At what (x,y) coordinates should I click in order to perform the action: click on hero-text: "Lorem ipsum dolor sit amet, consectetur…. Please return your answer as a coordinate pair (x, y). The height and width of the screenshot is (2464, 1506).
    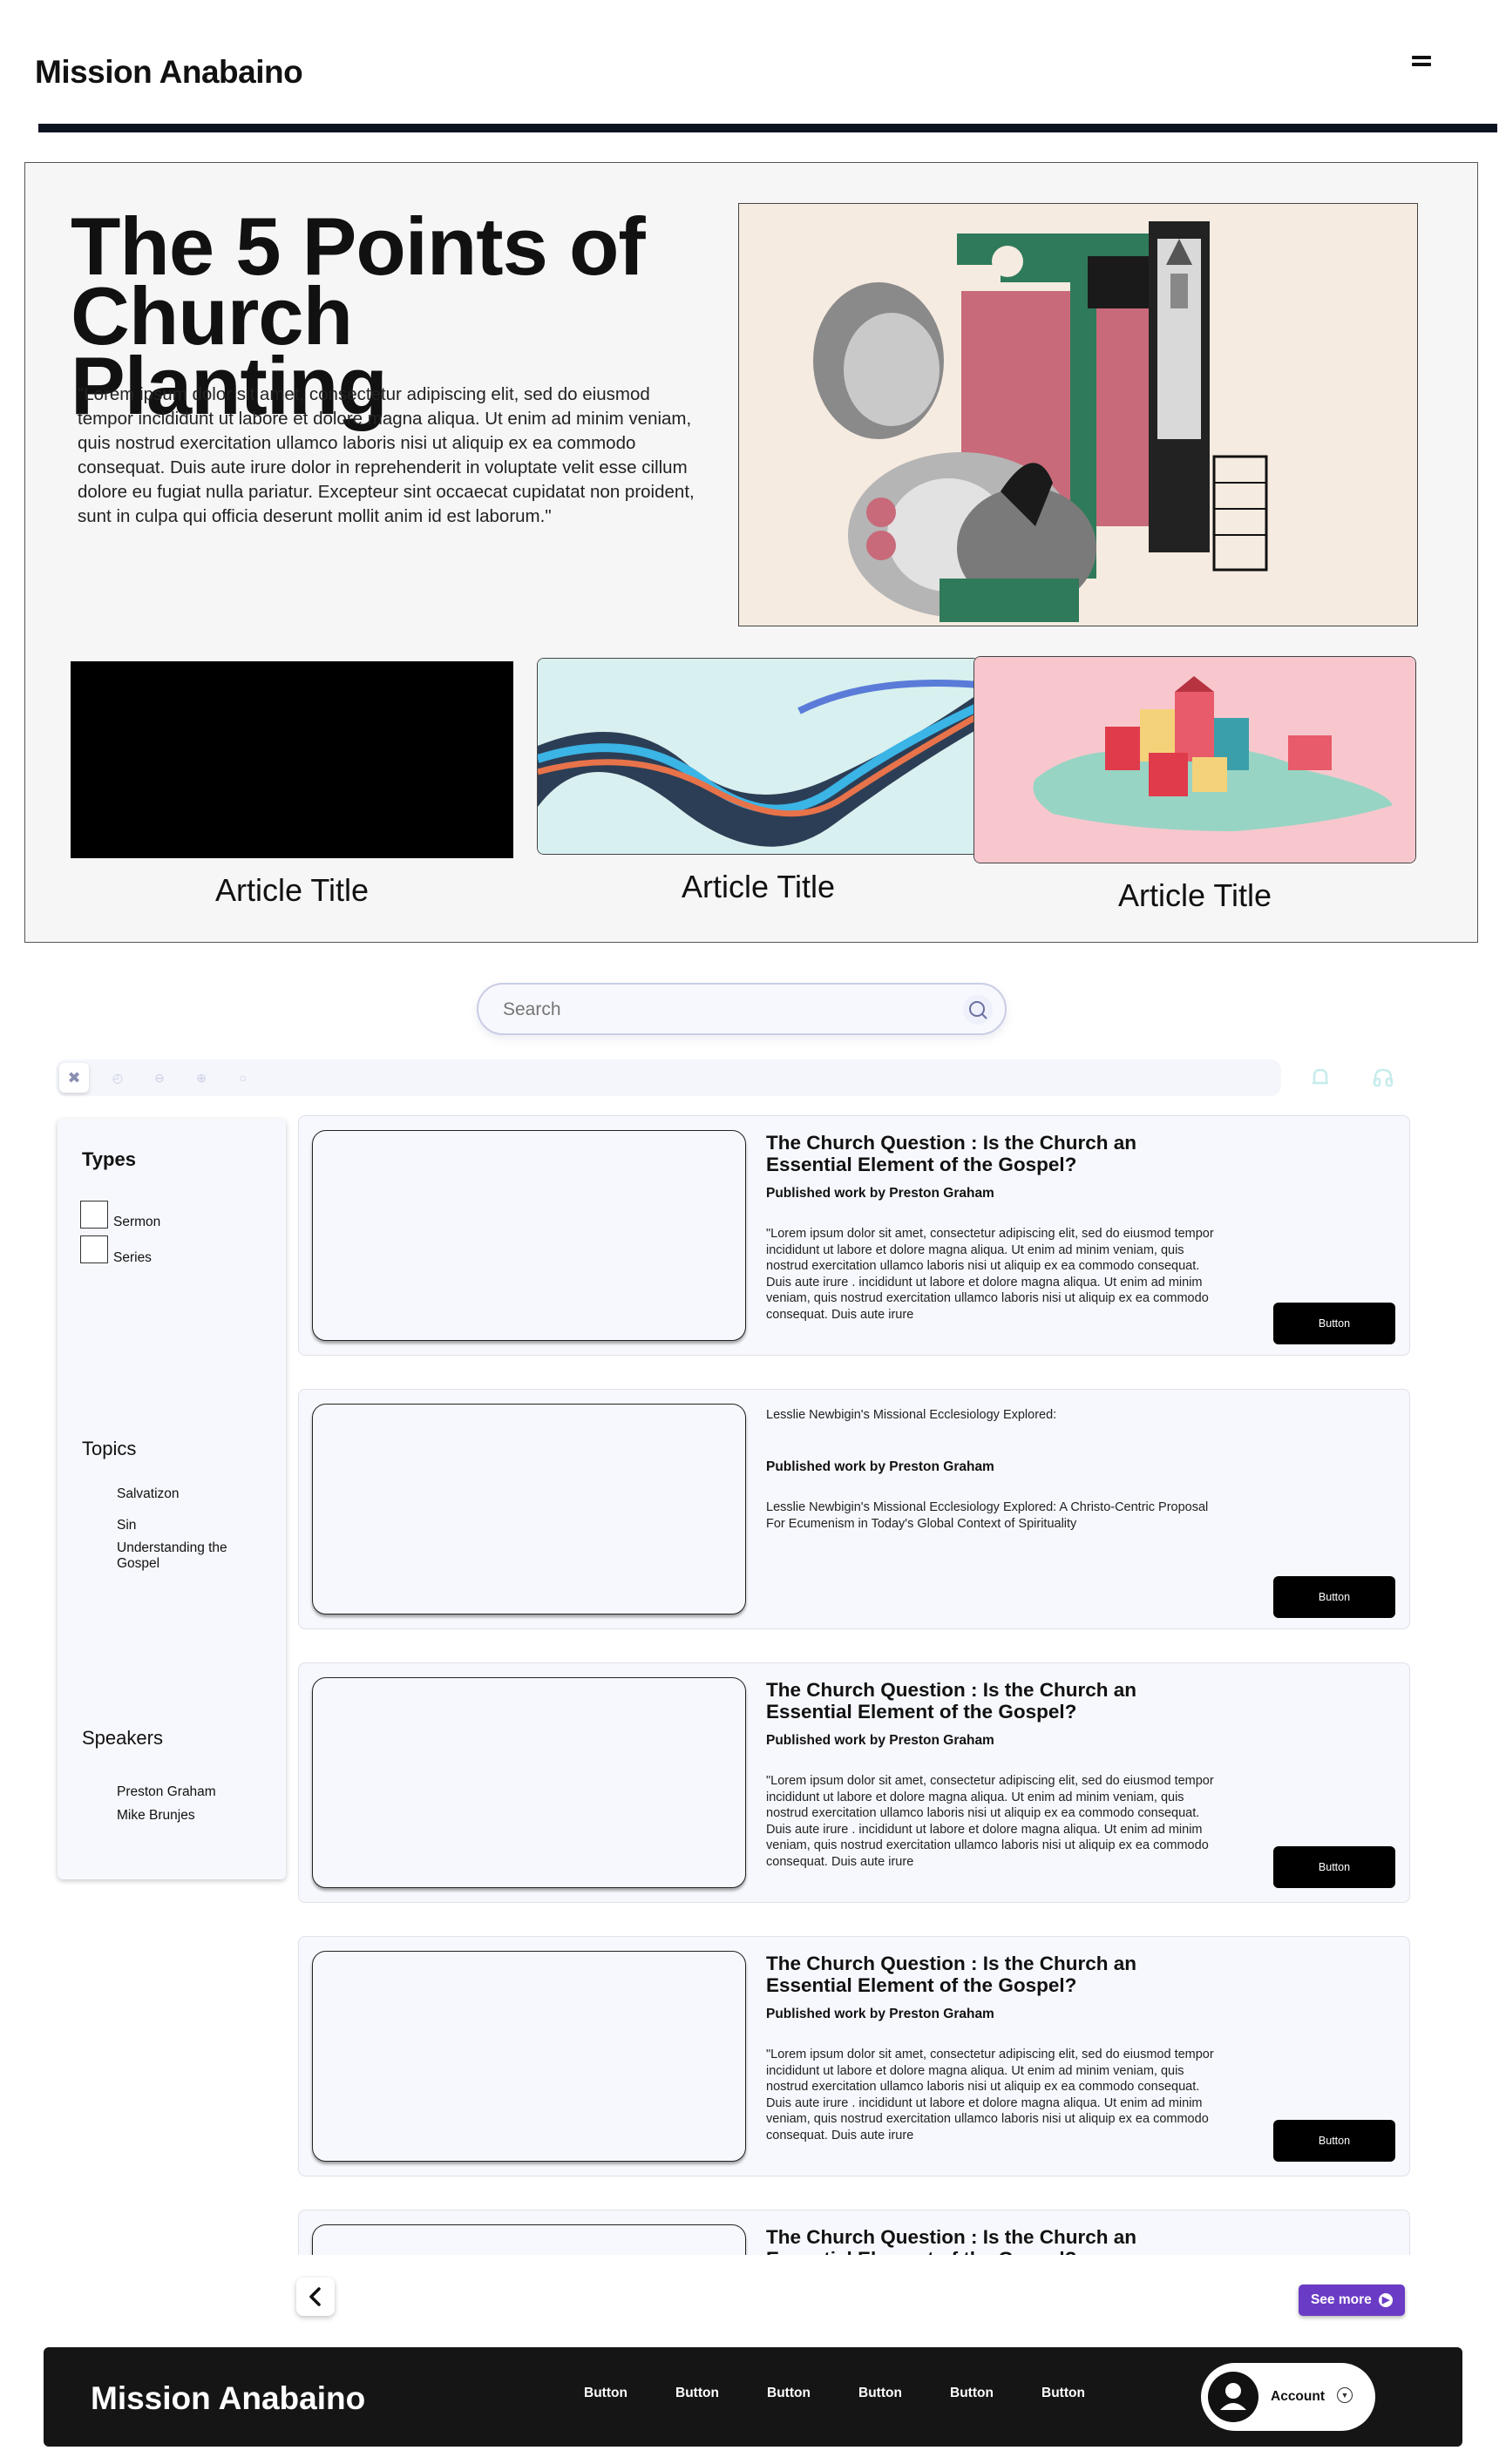
    Looking at the image, I should click on (387, 455).